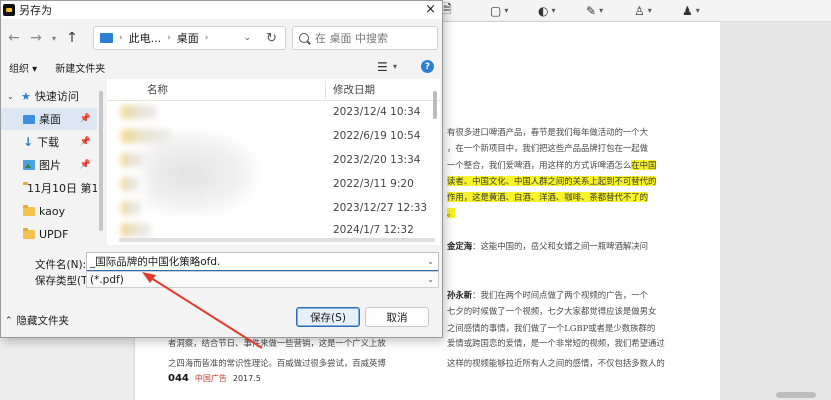 The height and width of the screenshot is (400, 831). Describe the element at coordinates (647, 11) in the screenshot. I see `stamp-tool-icon: ♙ ▾` at that location.